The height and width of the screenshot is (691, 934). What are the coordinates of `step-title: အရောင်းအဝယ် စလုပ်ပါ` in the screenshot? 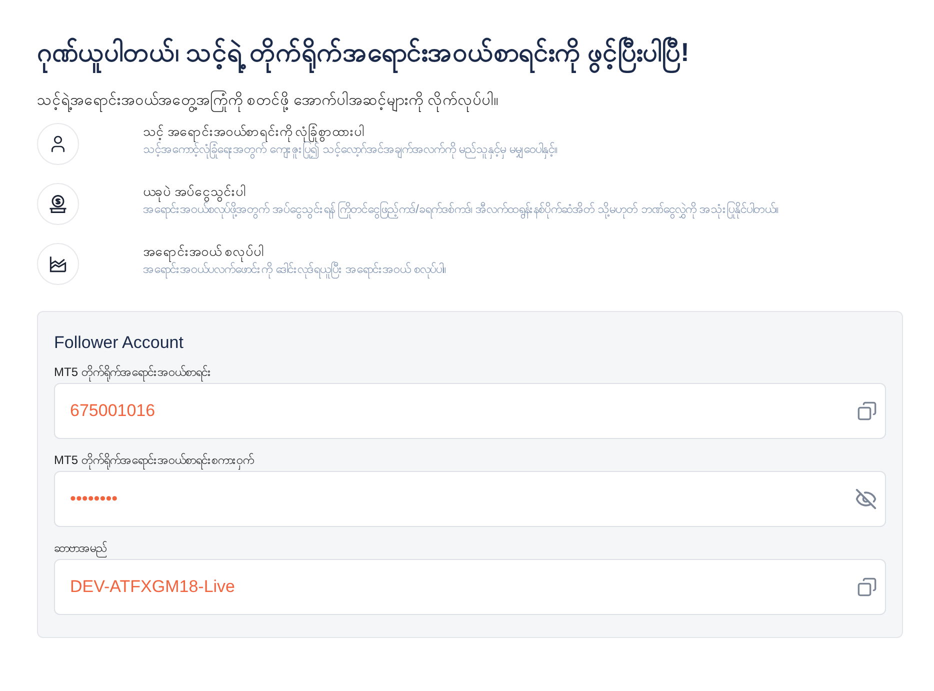 It's located at (294, 251).